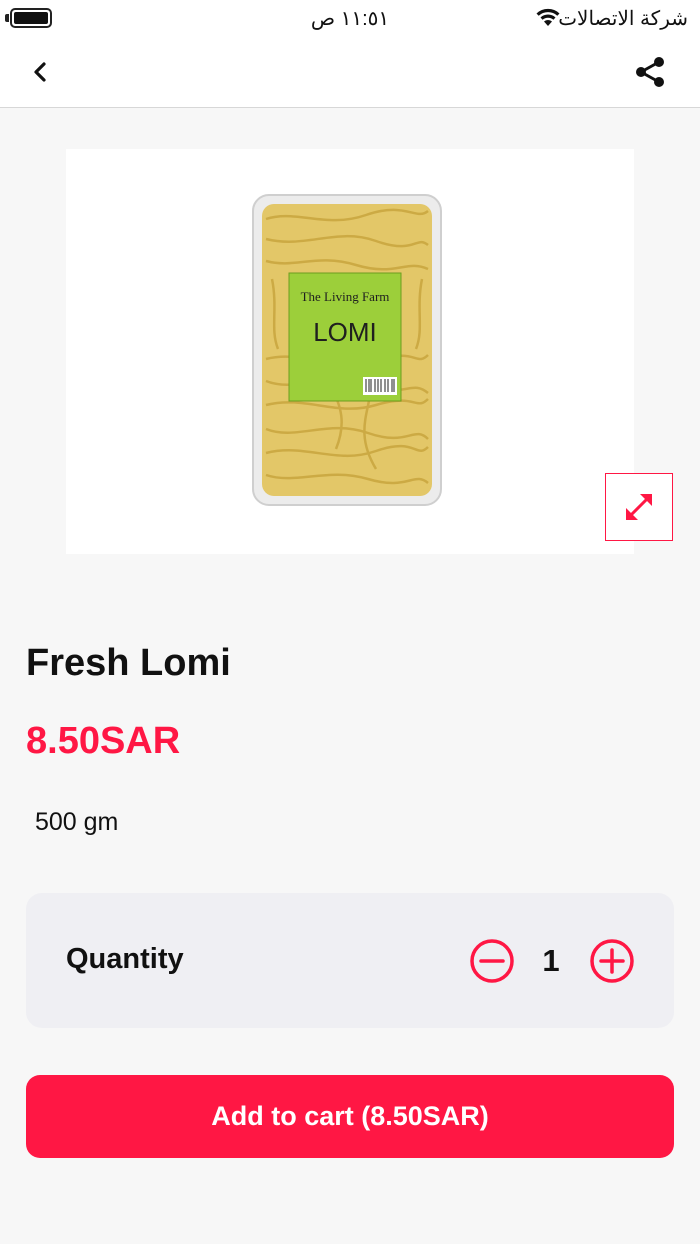 This screenshot has height=1244, width=700. I want to click on product-price: 8.50SAR, so click(103, 741).